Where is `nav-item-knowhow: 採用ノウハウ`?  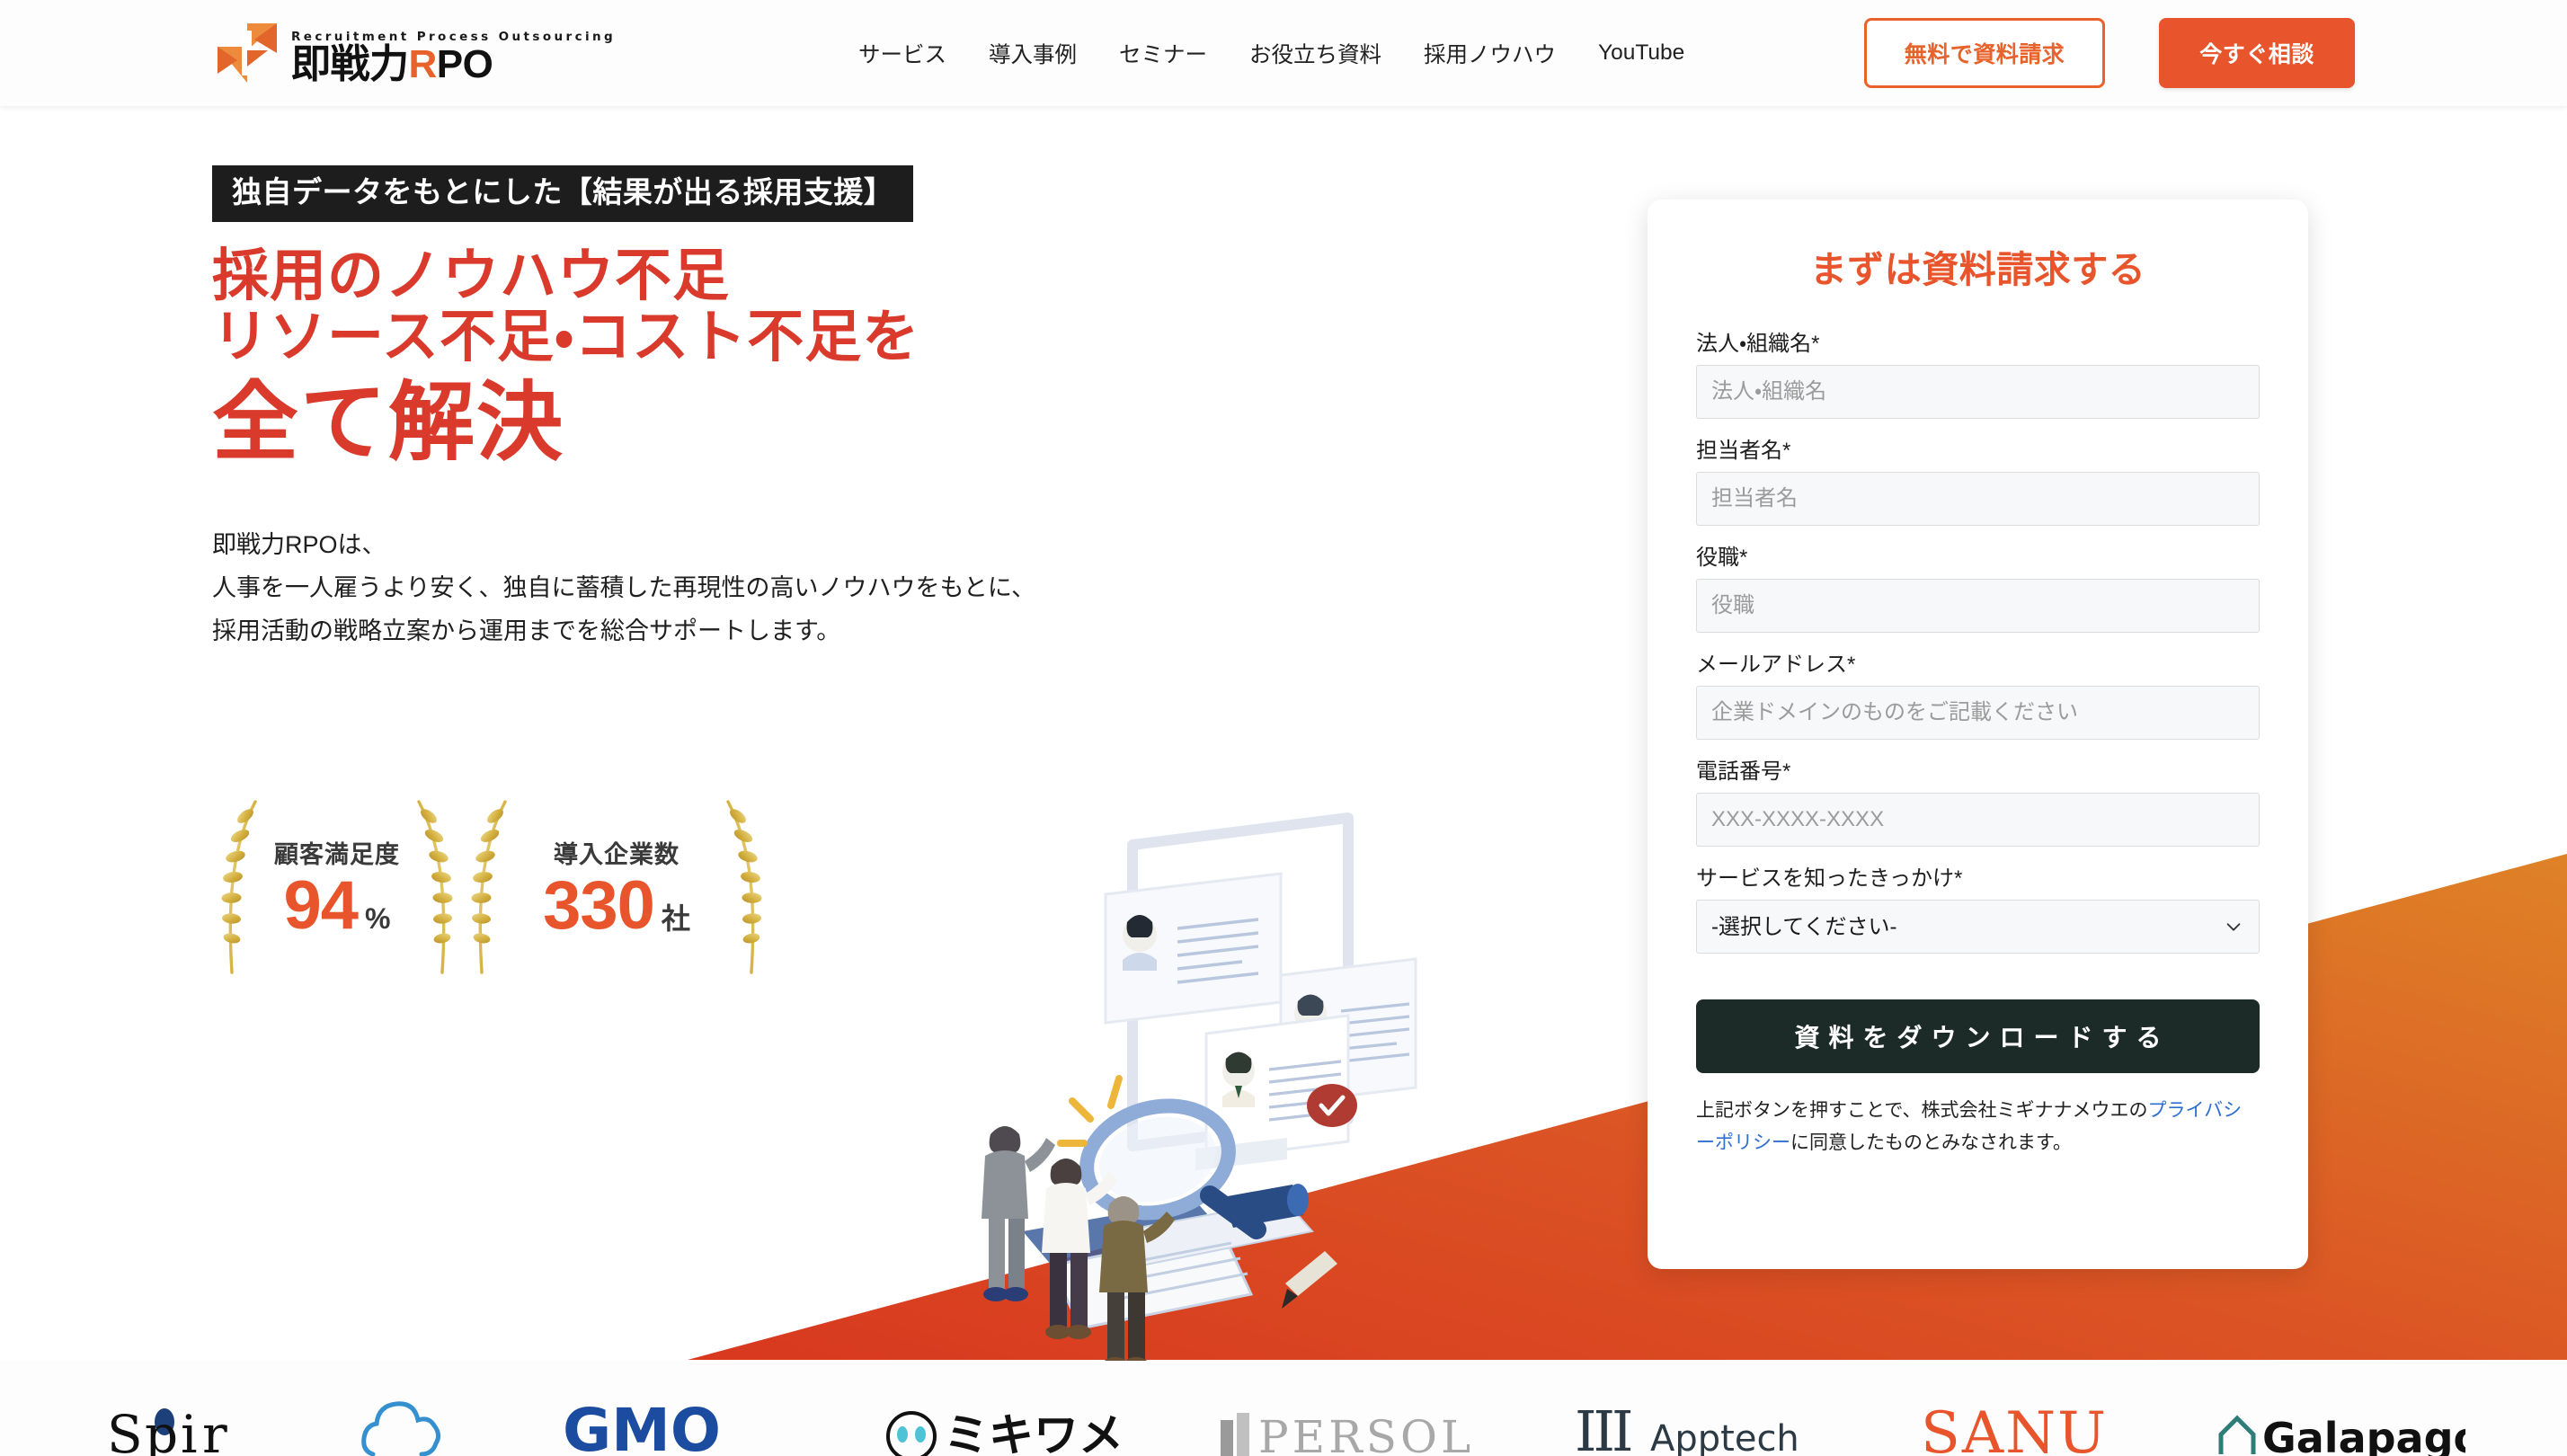 nav-item-knowhow: 採用ノウハウ is located at coordinates (1490, 54).